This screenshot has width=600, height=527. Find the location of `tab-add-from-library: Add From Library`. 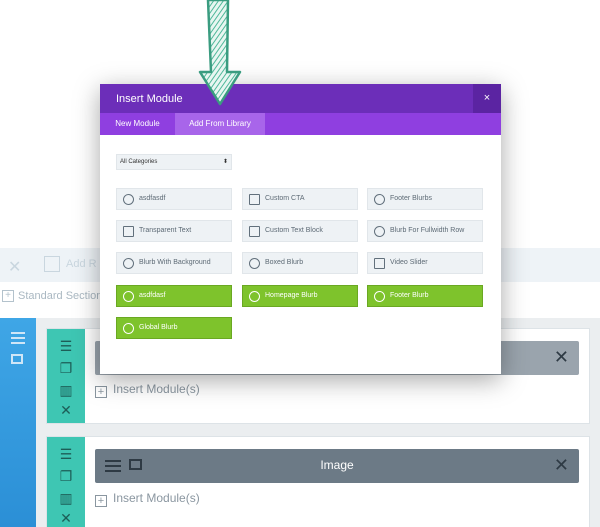

tab-add-from-library: Add From Library is located at coordinates (220, 124).